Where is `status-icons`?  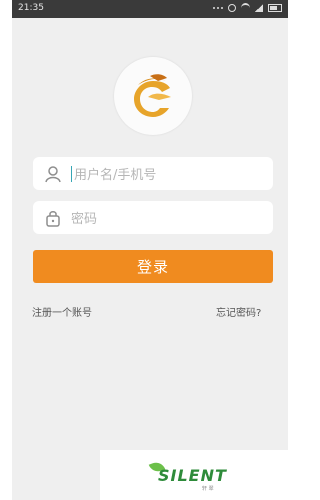 status-icons is located at coordinates (247, 8).